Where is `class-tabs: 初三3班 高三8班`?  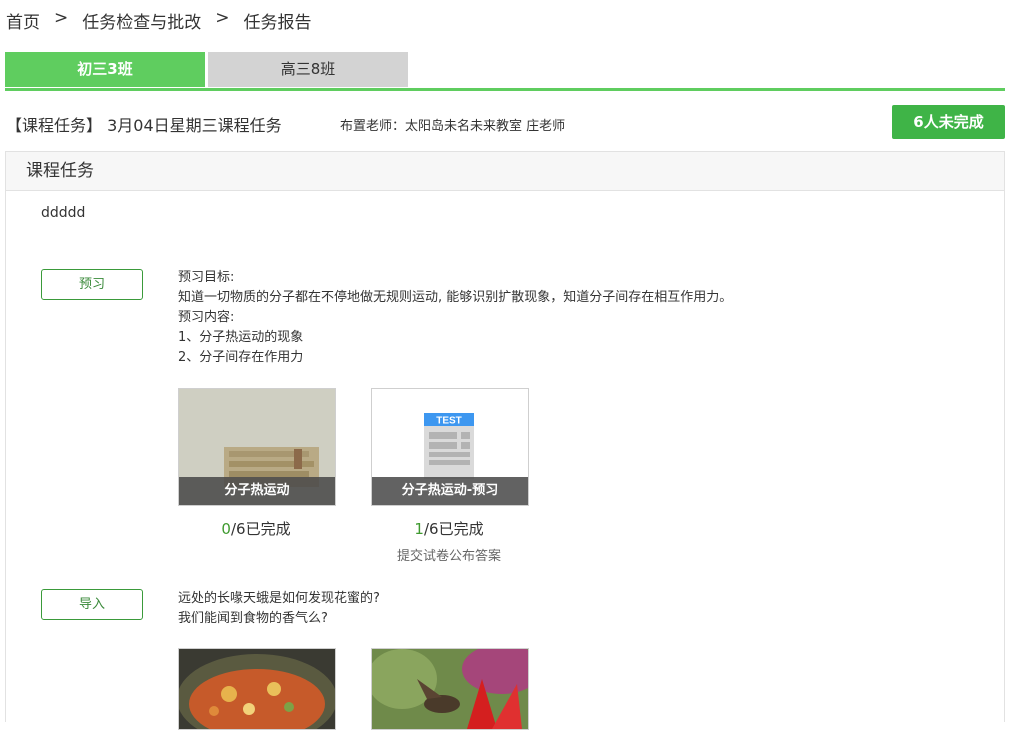 class-tabs: 初三3班 高三8班 is located at coordinates (505, 71).